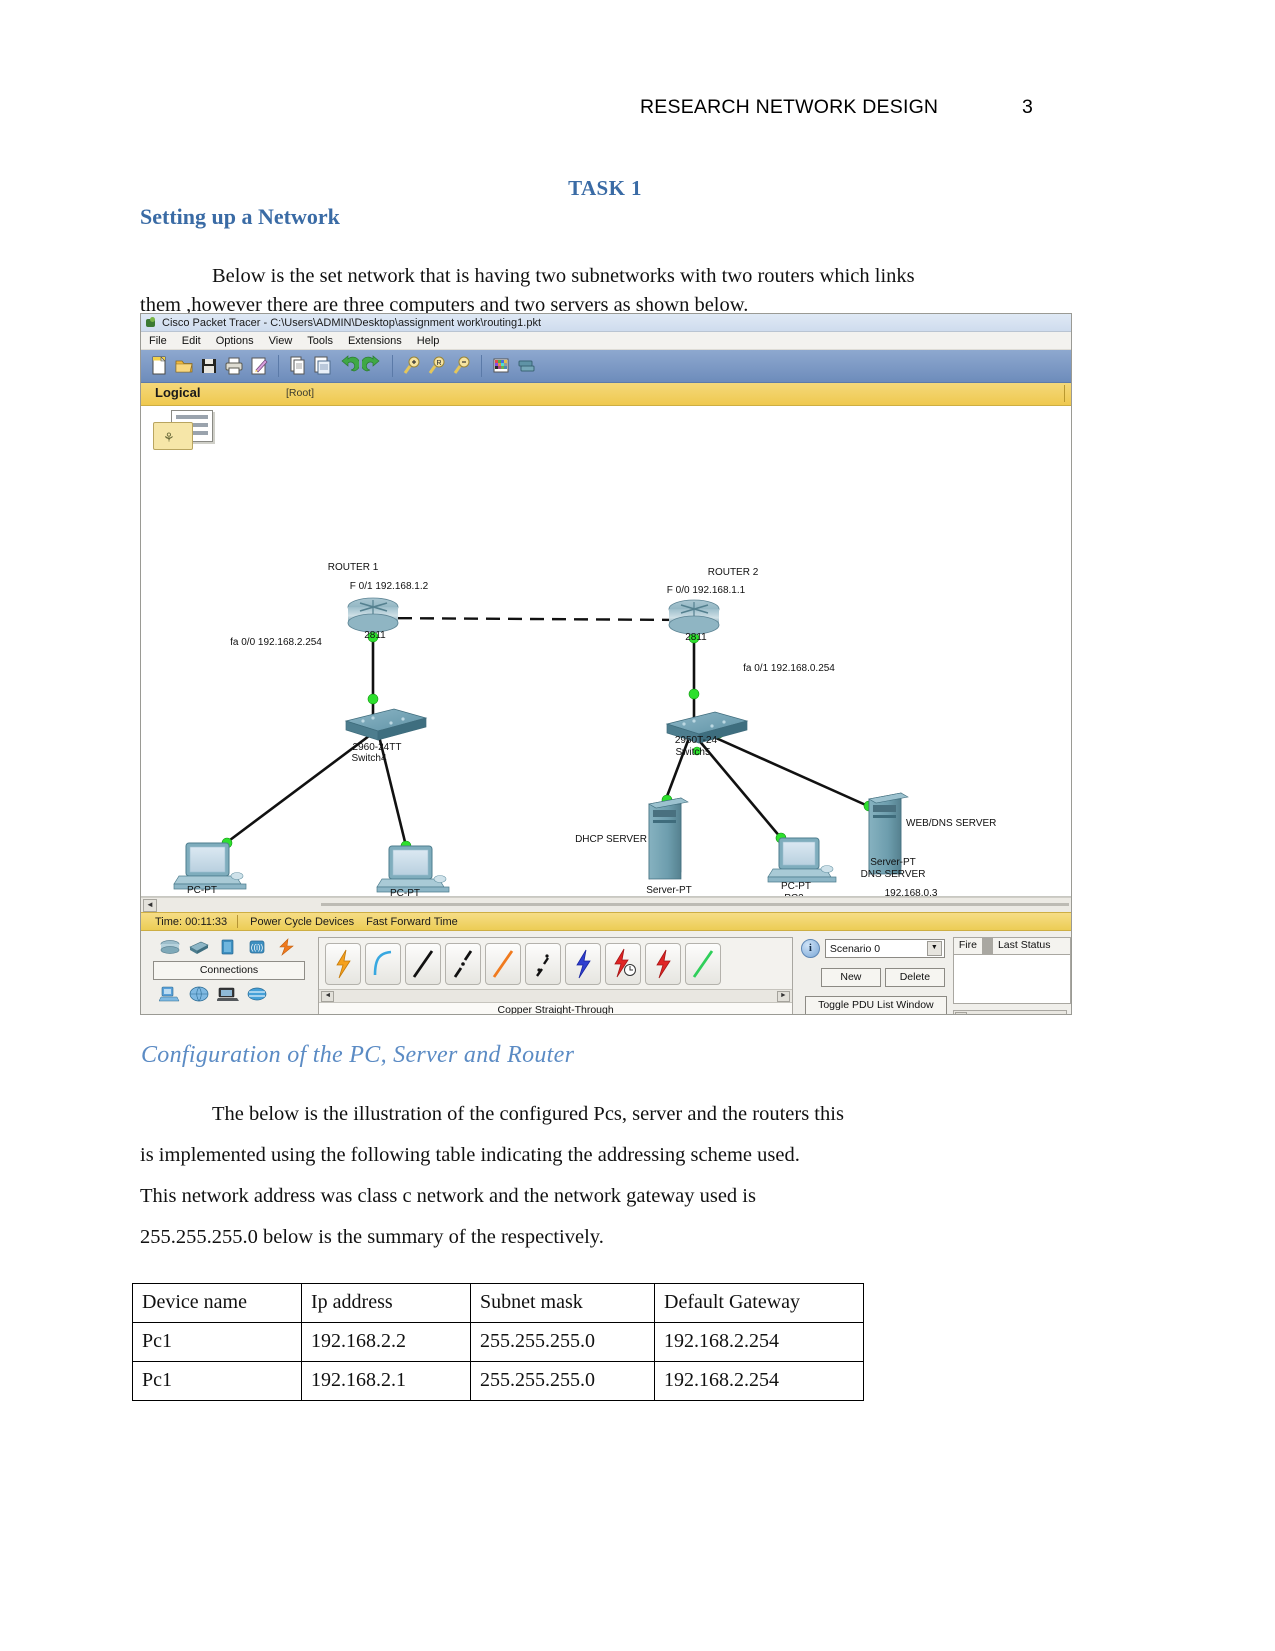 The width and height of the screenshot is (1275, 1651). I want to click on scenario-buttons: New Delete, so click(883, 977).